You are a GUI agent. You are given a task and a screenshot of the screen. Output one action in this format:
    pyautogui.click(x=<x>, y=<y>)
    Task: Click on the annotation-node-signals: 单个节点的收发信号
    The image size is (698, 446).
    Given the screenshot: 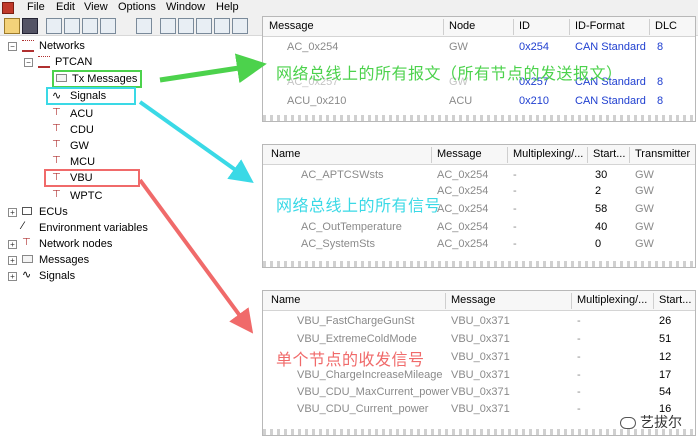 What is the action you would take?
    pyautogui.click(x=350, y=360)
    